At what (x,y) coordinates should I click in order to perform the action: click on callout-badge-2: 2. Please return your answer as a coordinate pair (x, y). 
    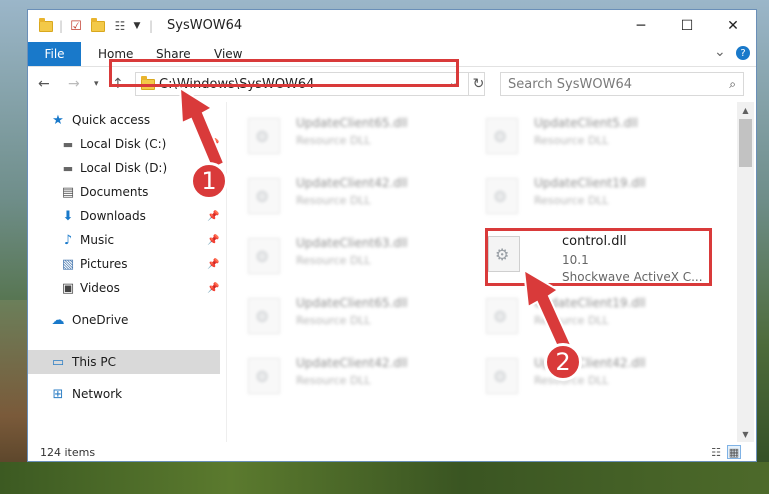
    Looking at the image, I should click on (563, 362).